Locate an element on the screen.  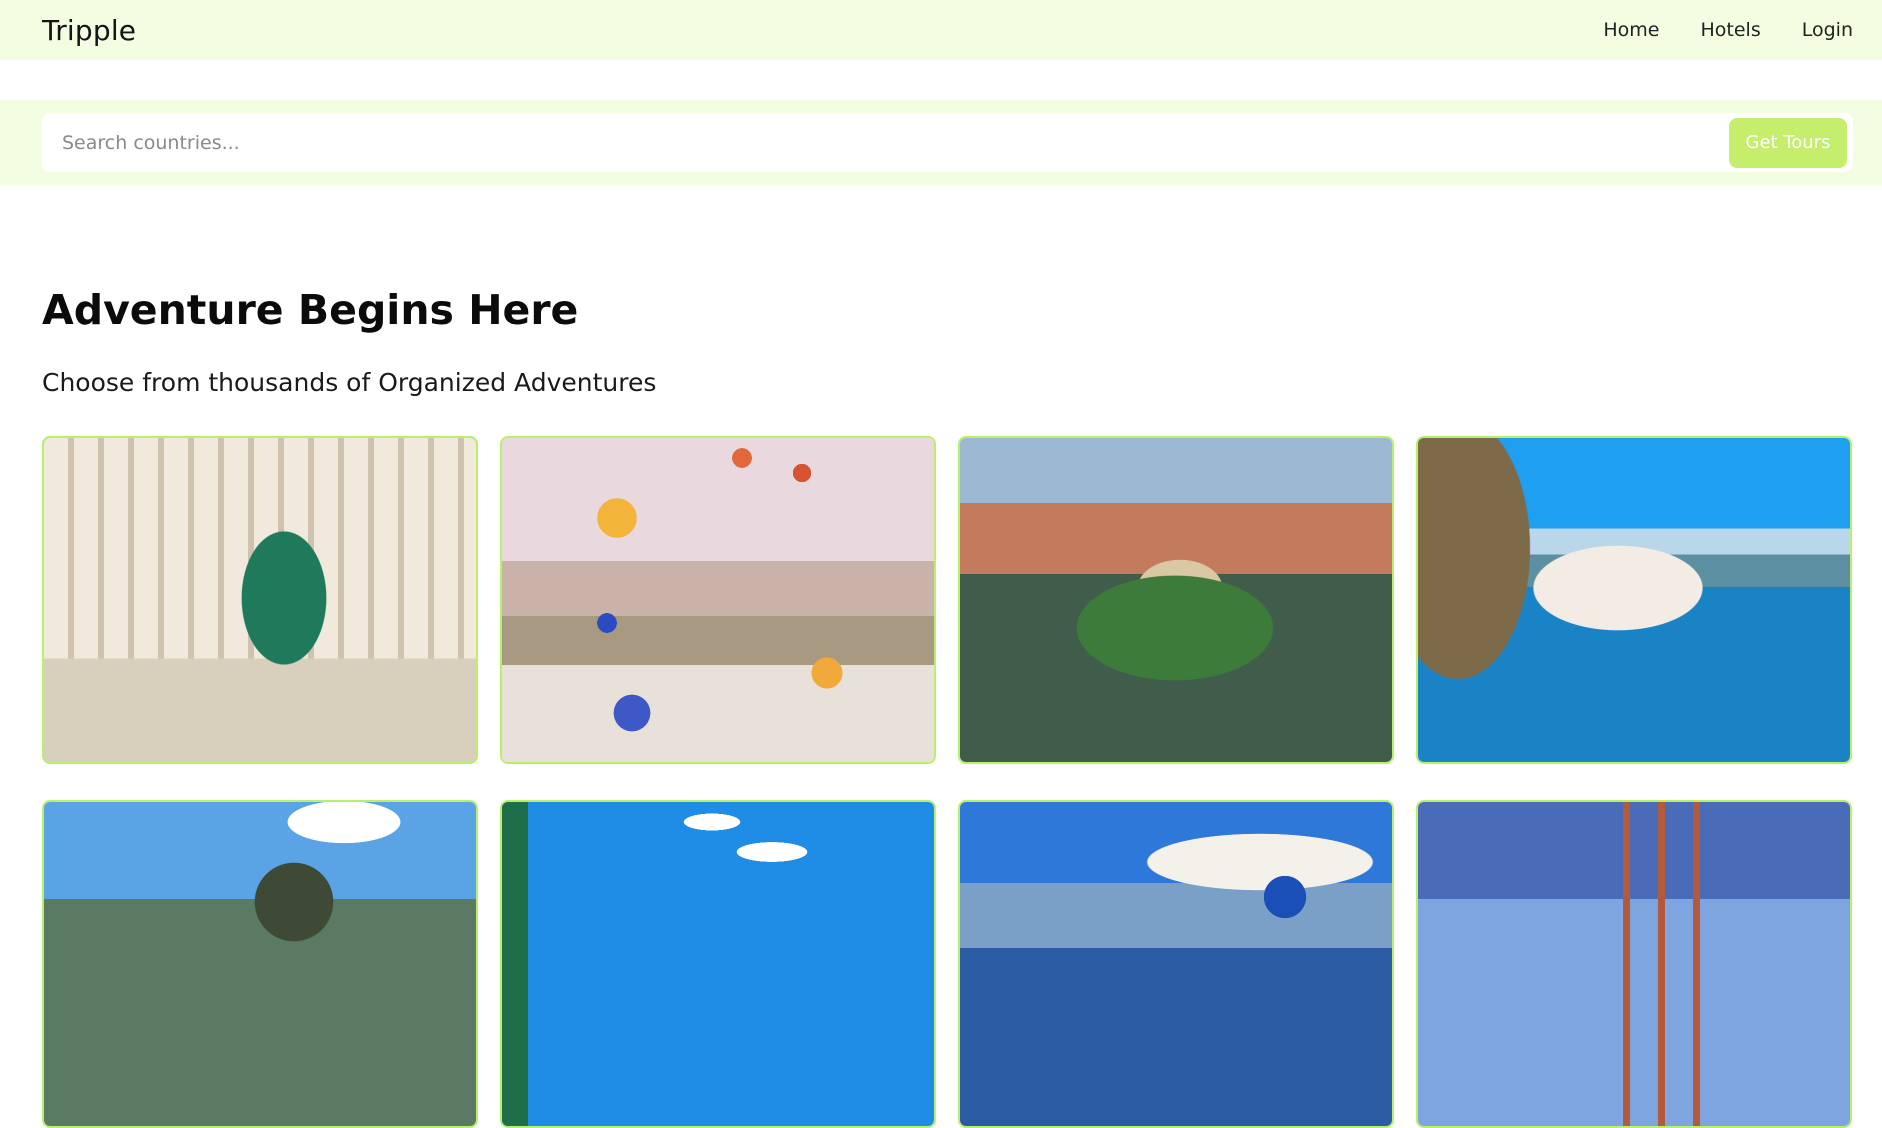
navbar: Tripple Home Hotels Login is located at coordinates (941, 30).